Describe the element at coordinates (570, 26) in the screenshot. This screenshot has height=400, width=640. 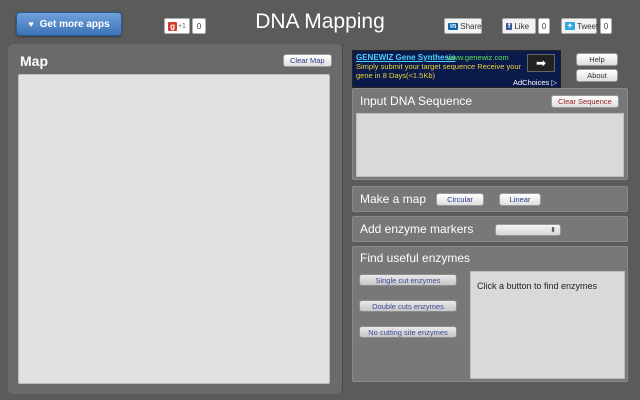
I see `twitter-bird-icon: ✦` at that location.